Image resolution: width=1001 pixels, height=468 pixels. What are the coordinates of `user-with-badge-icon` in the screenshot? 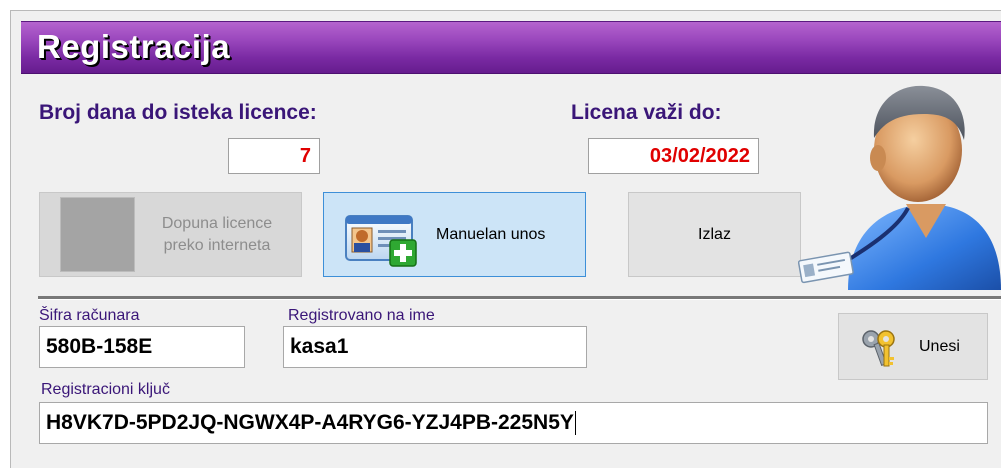 It's located at (899, 186).